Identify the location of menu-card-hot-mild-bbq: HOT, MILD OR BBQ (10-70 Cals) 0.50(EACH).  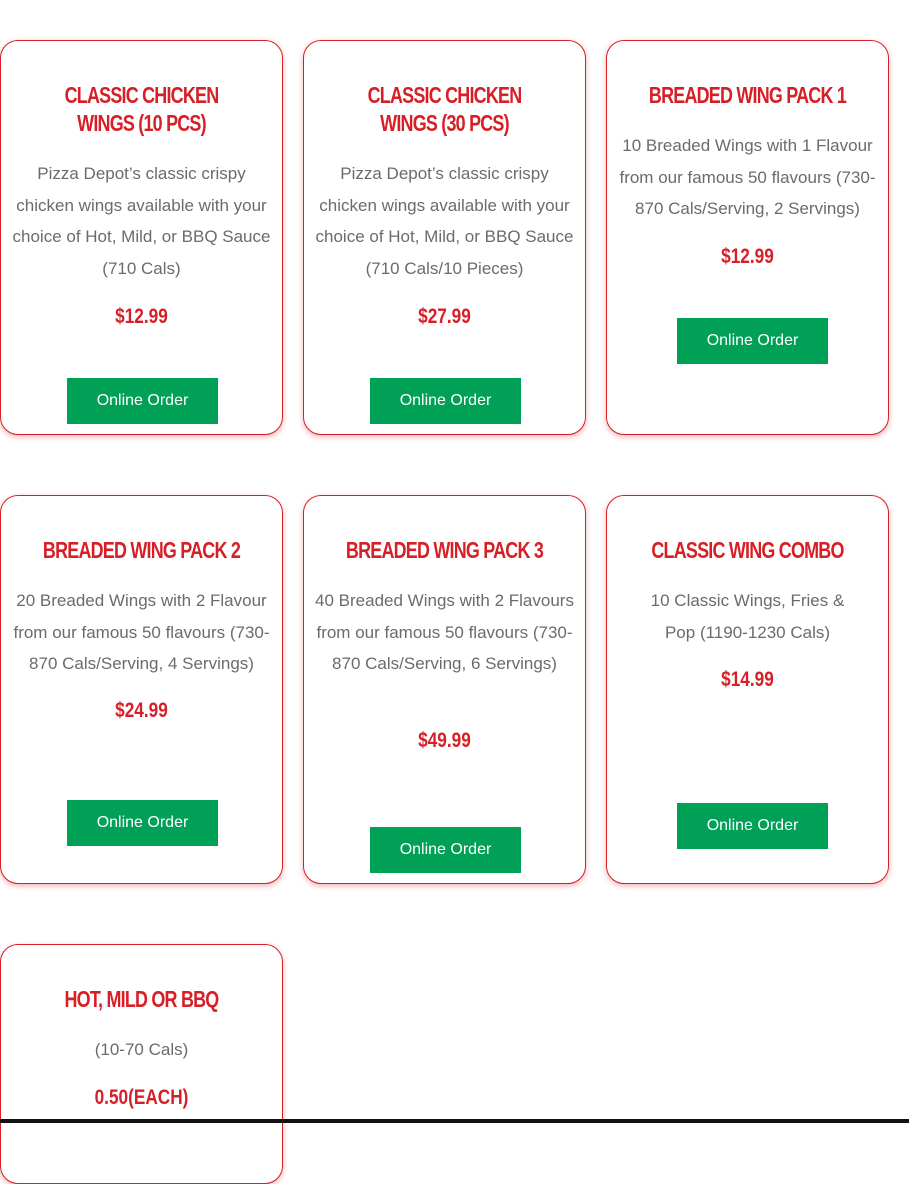
(141, 1064).